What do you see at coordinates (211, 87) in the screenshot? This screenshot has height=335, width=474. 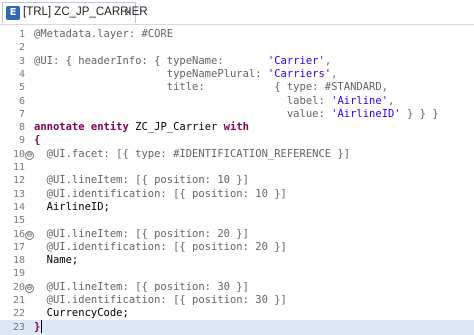 I see `code-token: title: { type: #STANDARD,` at bounding box center [211, 87].